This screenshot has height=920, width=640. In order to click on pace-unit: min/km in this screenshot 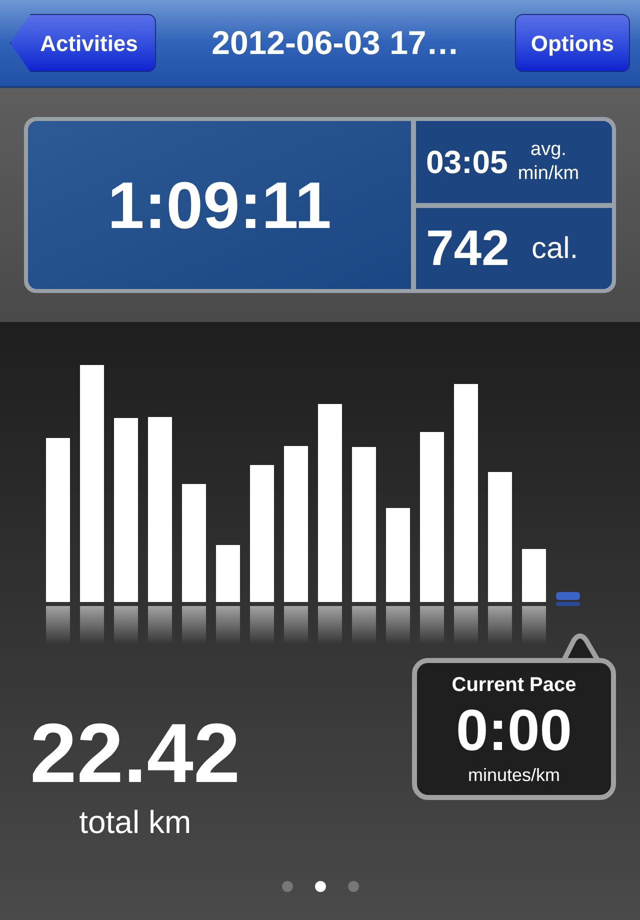, I will do `click(549, 174)`.